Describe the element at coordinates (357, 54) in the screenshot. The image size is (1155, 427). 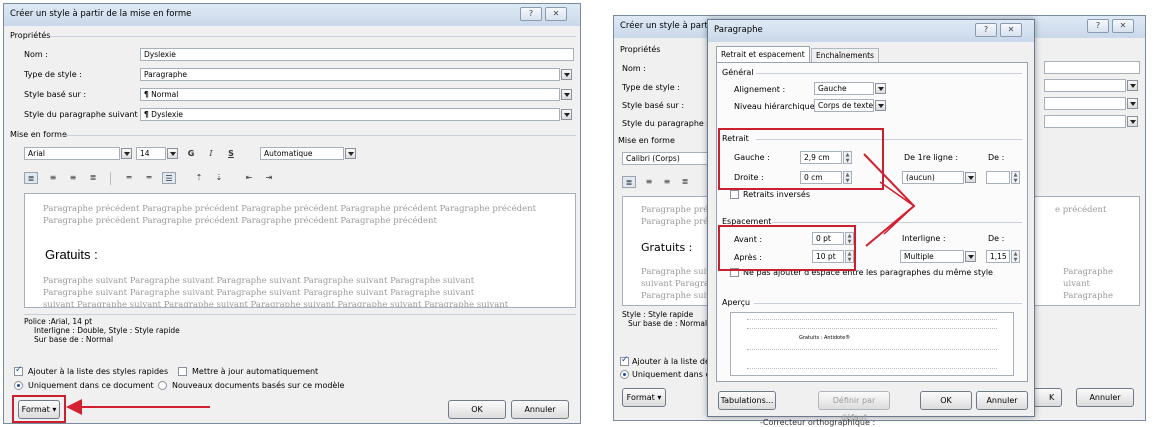
I see `name-input: Dyslexie` at that location.